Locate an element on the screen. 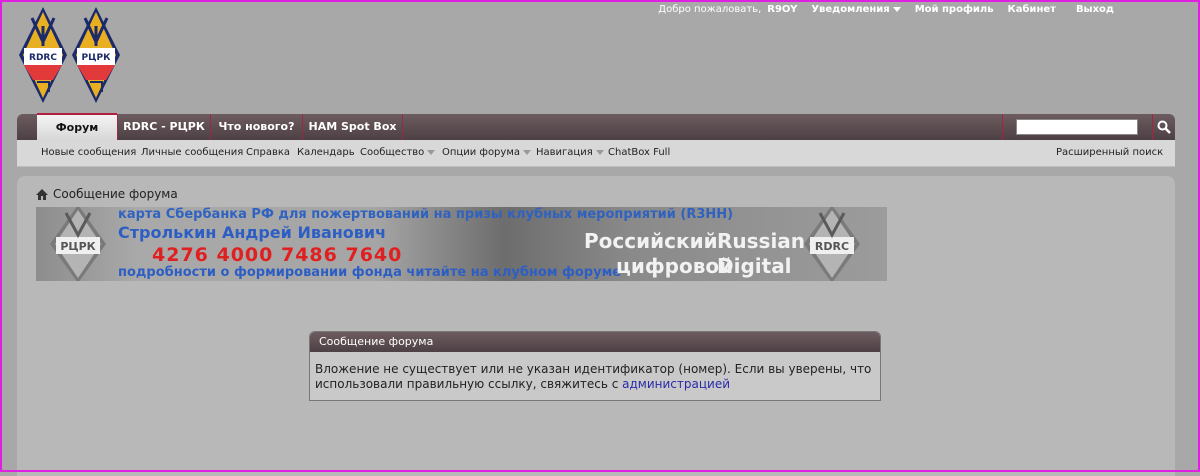 This screenshot has height=476, width=1200. subnav-community-label: Сообщество is located at coordinates (392, 152).